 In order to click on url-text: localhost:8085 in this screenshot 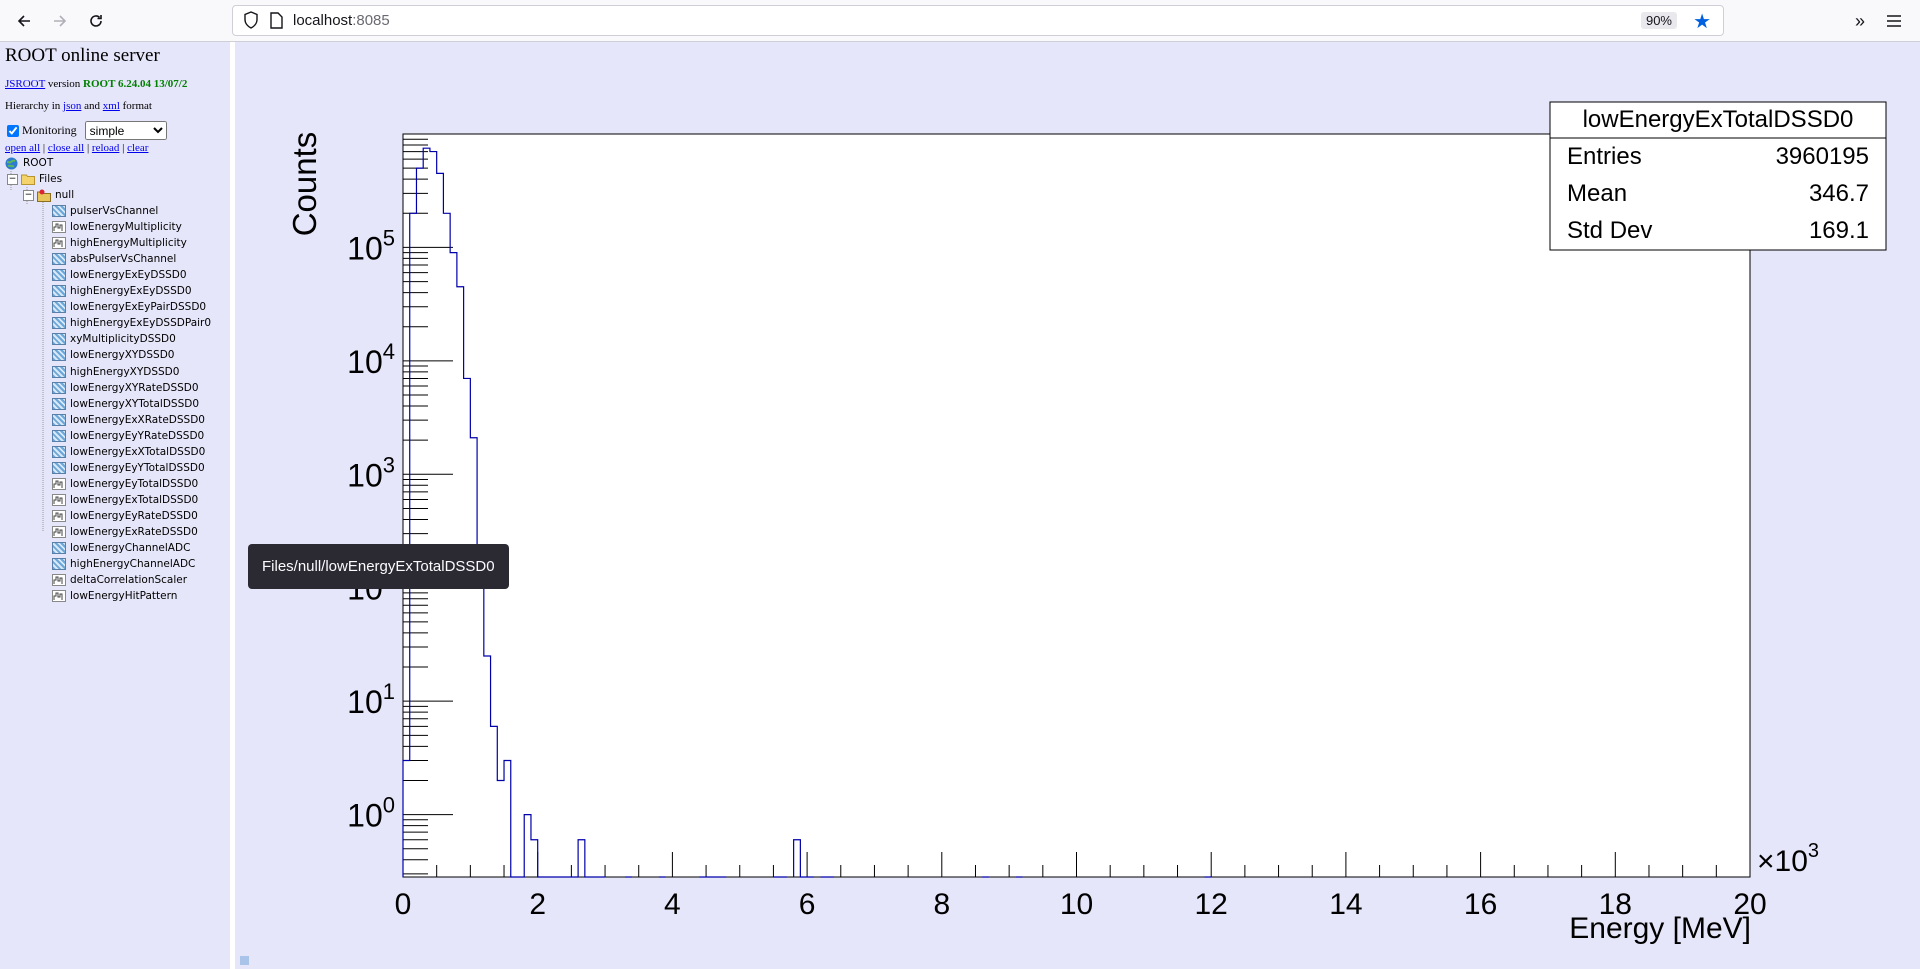, I will do `click(341, 20)`.